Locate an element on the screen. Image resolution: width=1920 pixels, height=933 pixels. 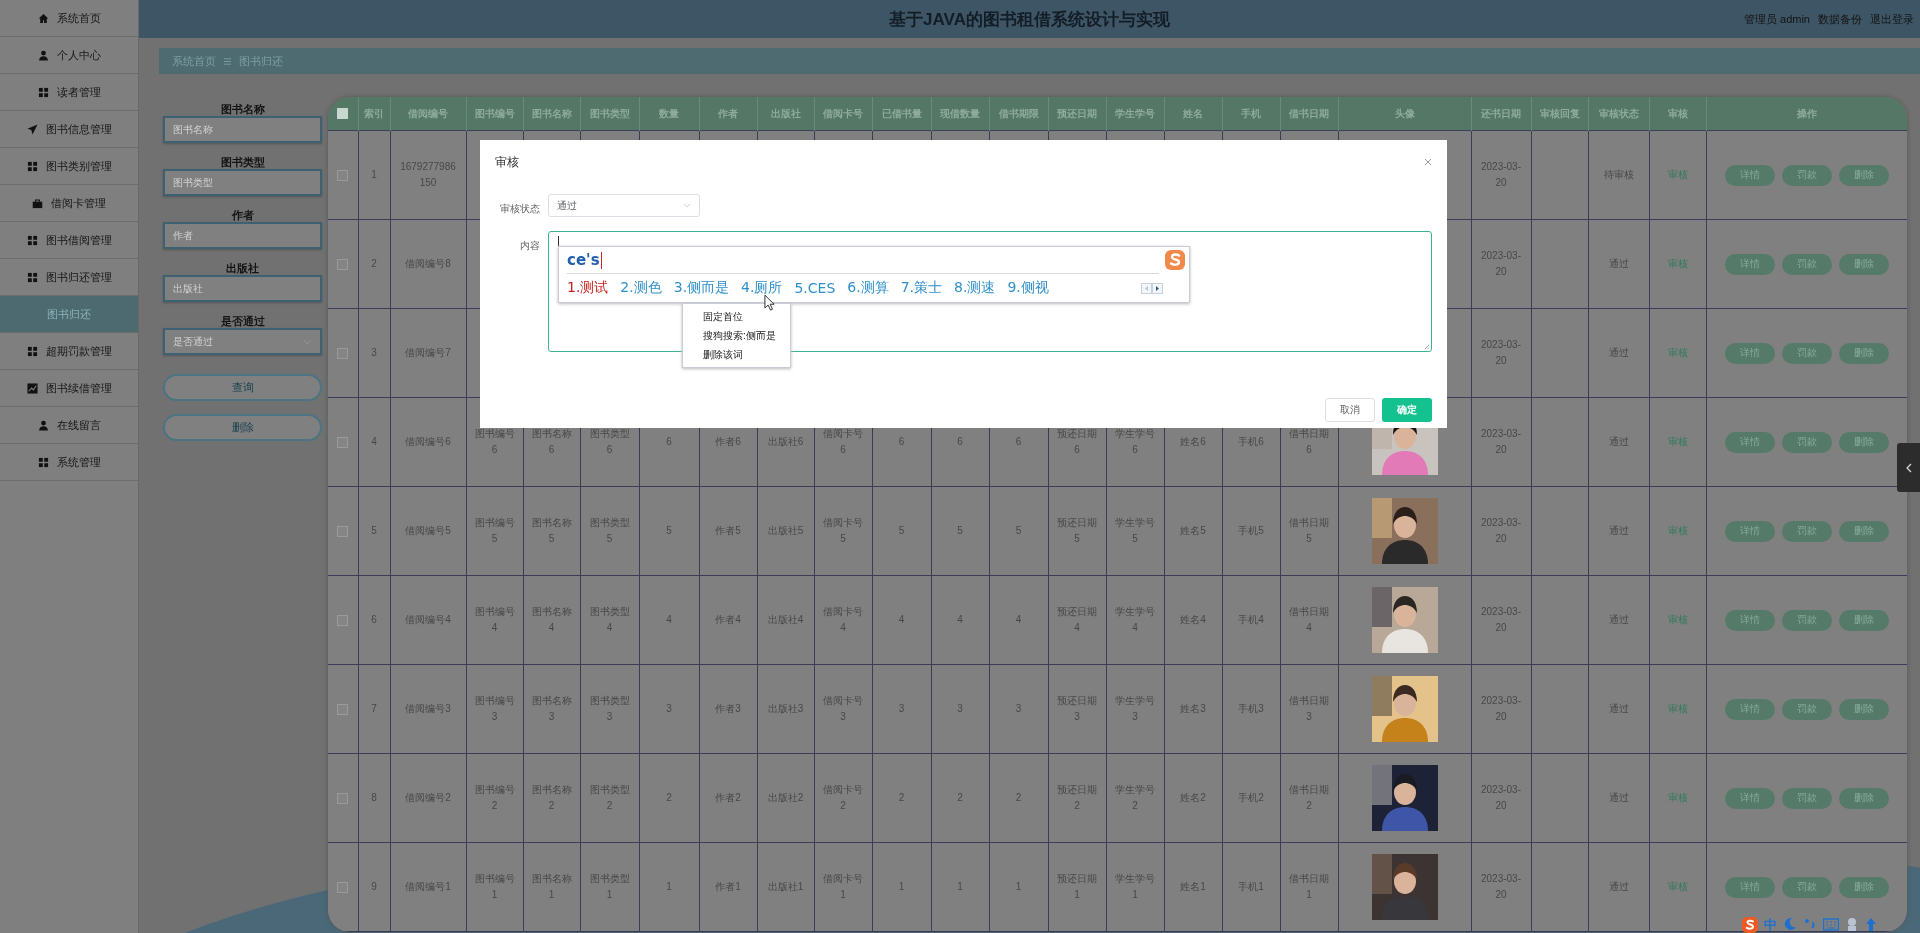
sidebar-item: 超期罚款管理 is located at coordinates (69, 351).